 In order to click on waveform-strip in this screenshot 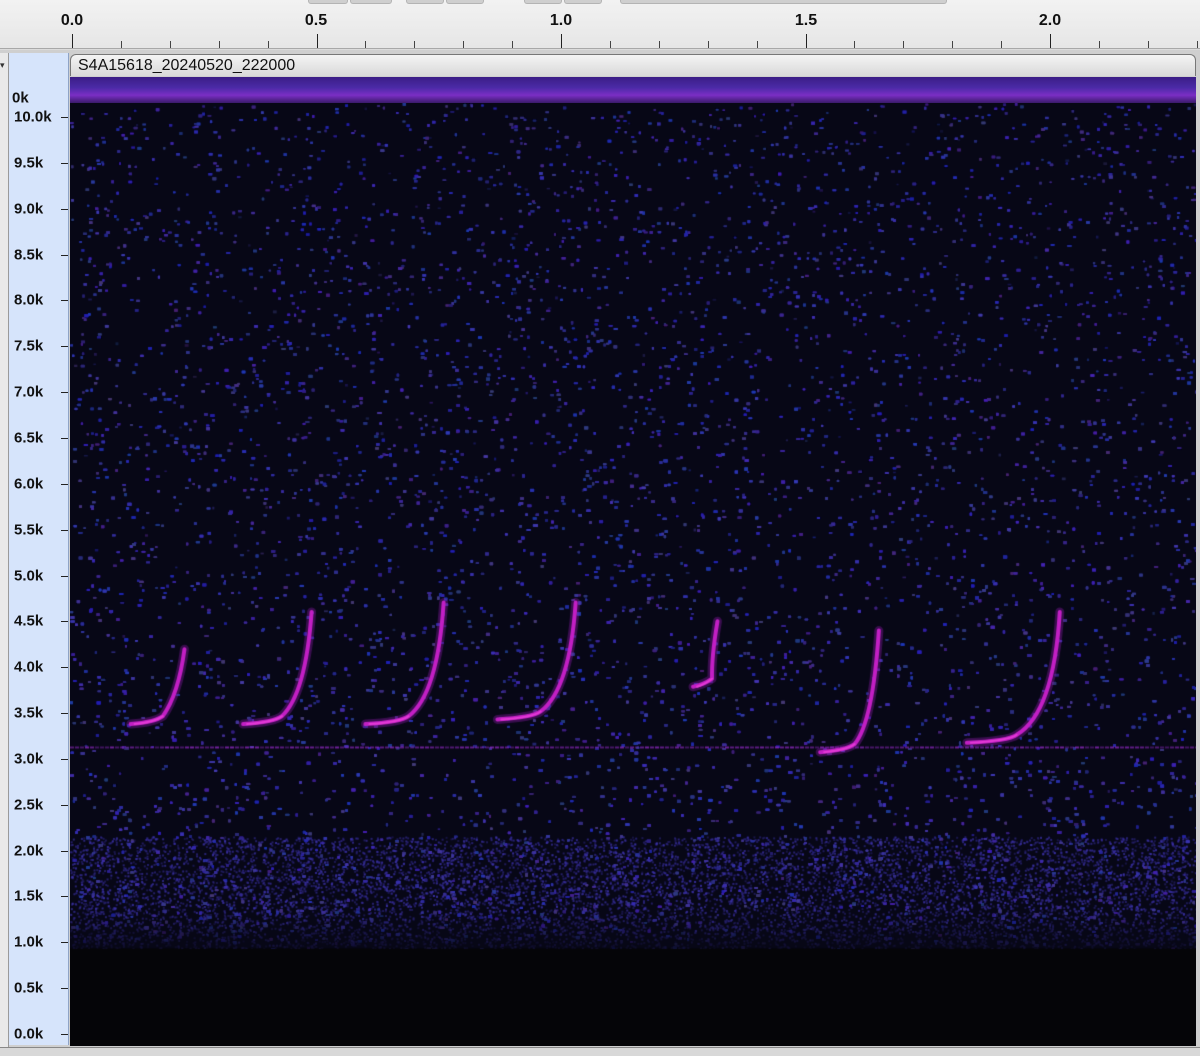, I will do `click(633, 90)`.